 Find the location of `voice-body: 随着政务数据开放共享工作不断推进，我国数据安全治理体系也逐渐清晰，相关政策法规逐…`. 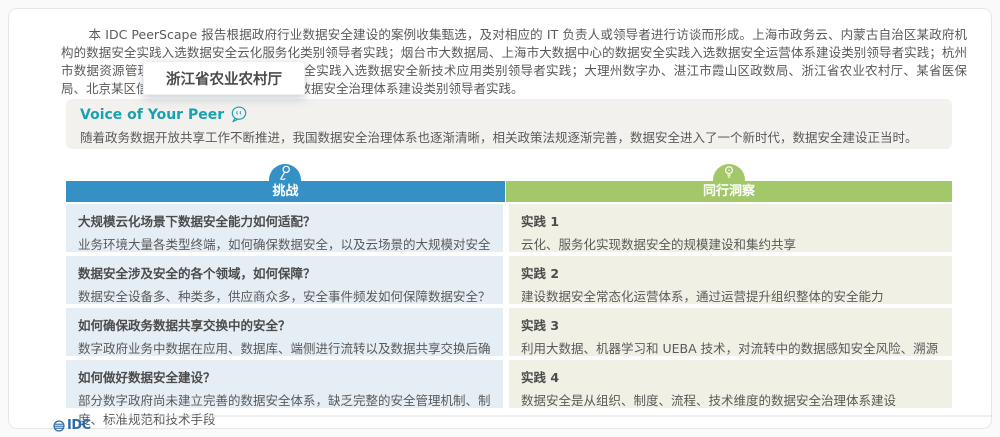

voice-body: 随着政务数据开放共享工作不断推进，我国数据安全治理体系也逐渐清晰，相关政策法规逐… is located at coordinates (499, 137).